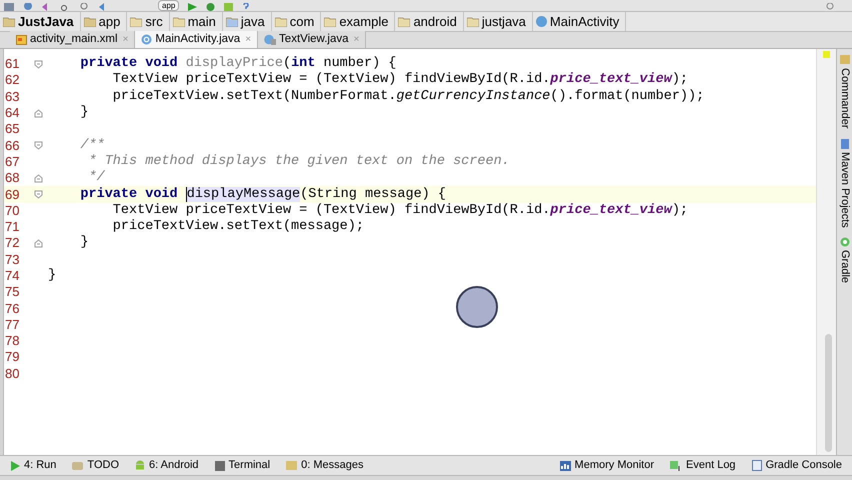 This screenshot has height=480, width=852. I want to click on breadcrumb-item: app, so click(109, 22).